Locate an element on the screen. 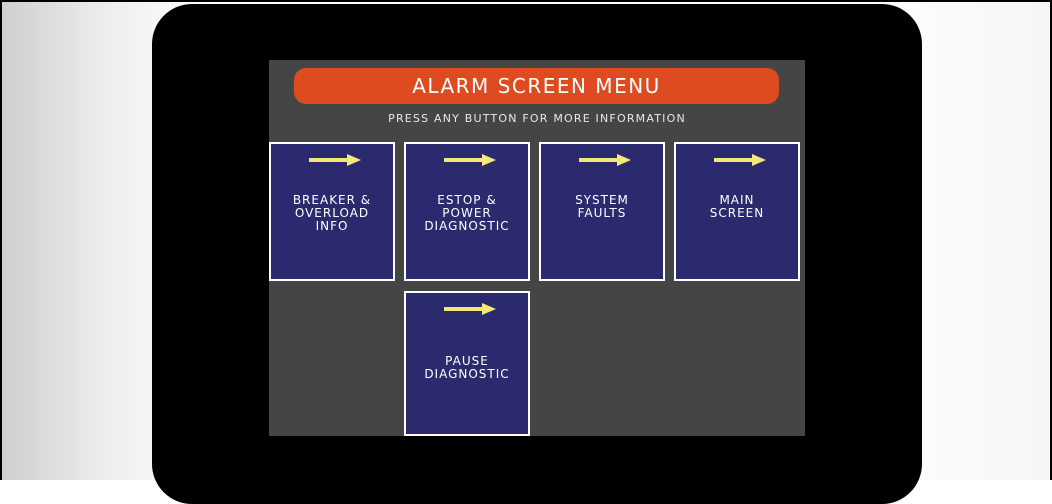  button-label: ESTOP & POWER DIAGNOSTIC is located at coordinates (467, 213).